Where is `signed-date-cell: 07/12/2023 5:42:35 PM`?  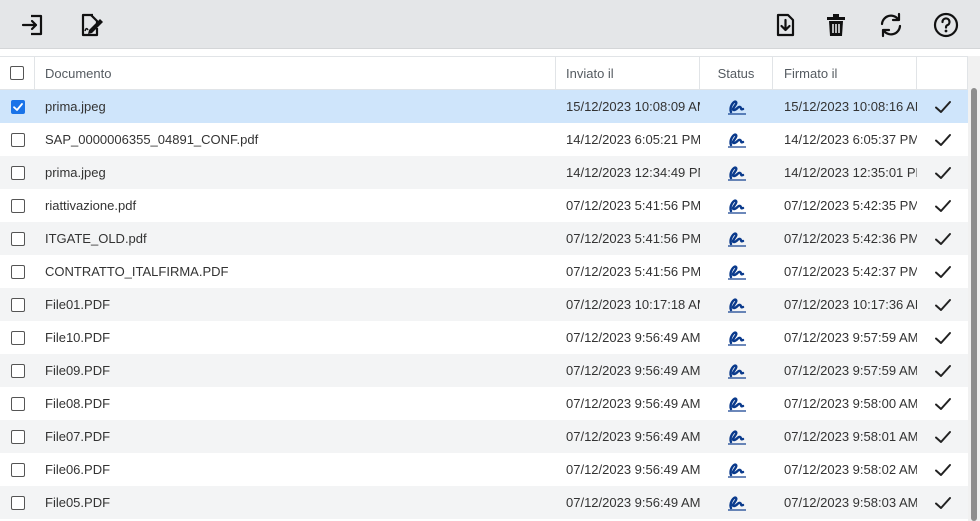 signed-date-cell: 07/12/2023 5:42:35 PM is located at coordinates (850, 205).